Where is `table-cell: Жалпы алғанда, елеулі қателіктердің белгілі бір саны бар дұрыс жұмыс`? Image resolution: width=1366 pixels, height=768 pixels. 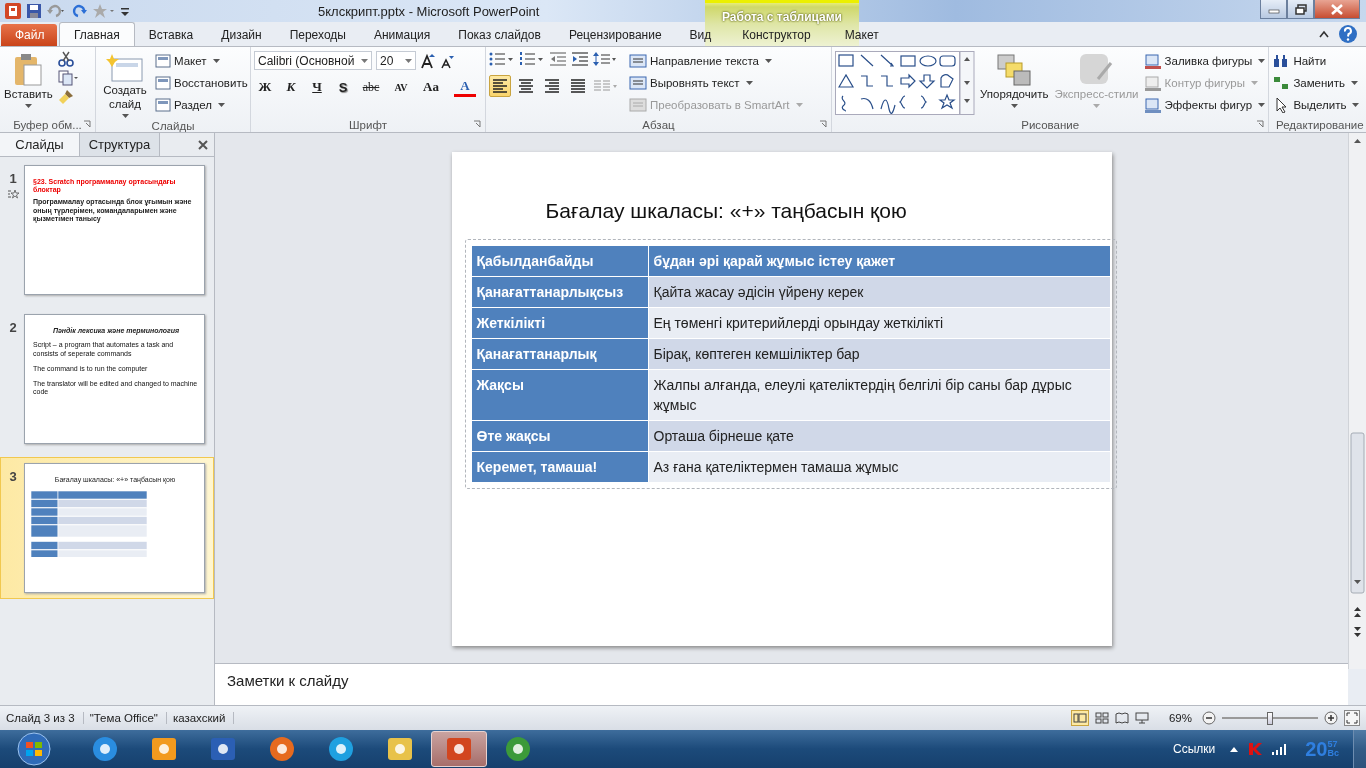
table-cell: Жалпы алғанда, елеулі қателіктердің белгілі бір саны бар дұрыс жұмыс is located at coordinates (879, 395).